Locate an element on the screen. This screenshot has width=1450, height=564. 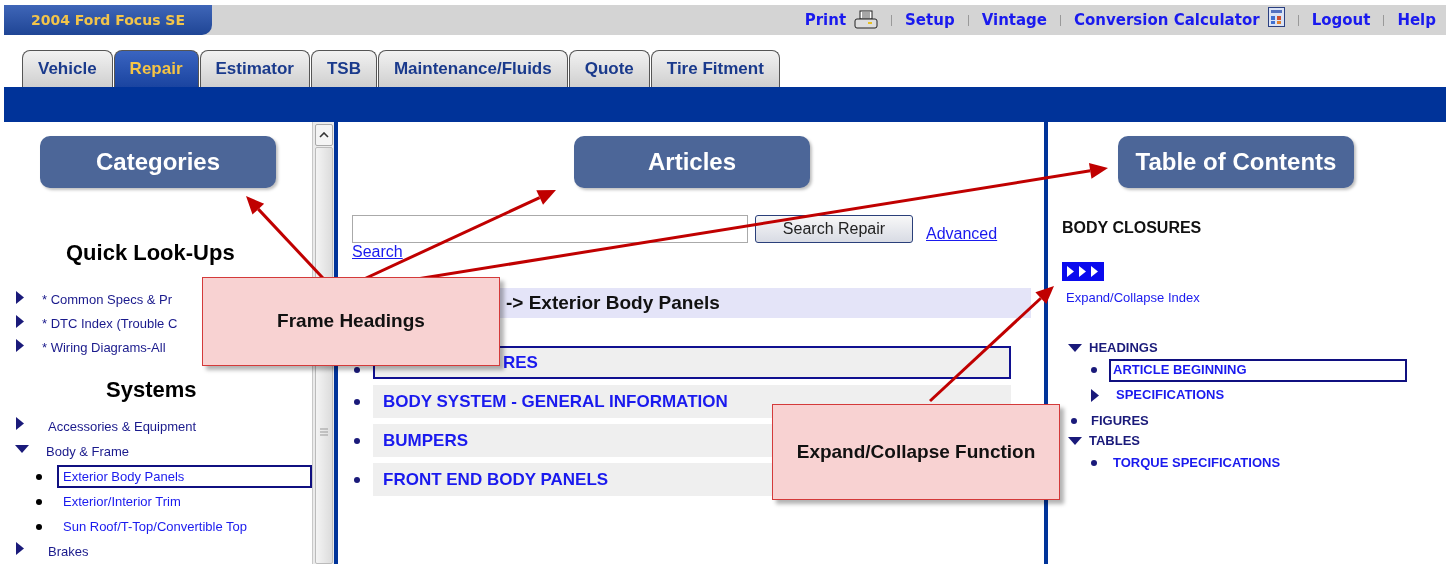
callout-tooltip: Frame Headings is located at coordinates (351, 321).